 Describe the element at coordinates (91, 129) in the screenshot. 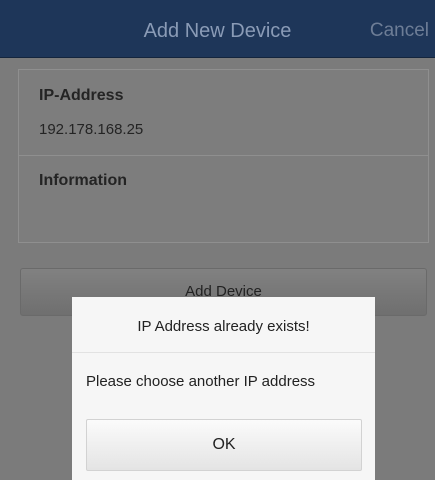

I see `ip-address-field: 192.178.168.25` at that location.